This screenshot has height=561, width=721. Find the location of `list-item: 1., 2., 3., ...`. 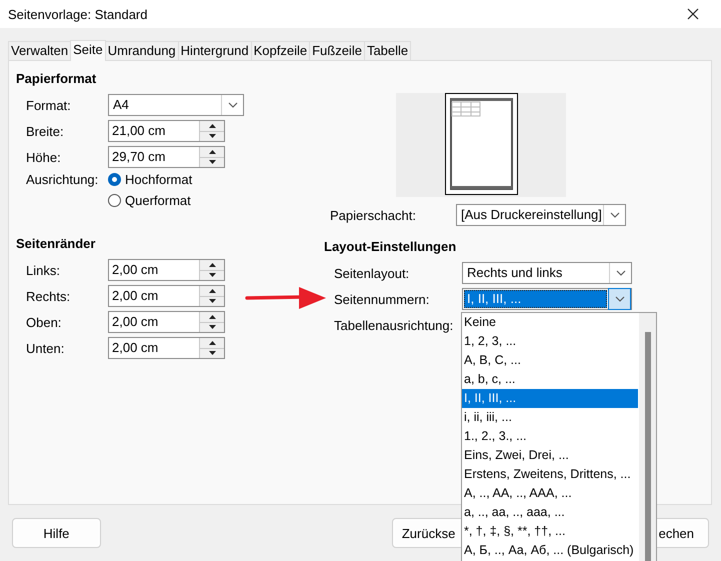

list-item: 1., 2., 3., ... is located at coordinates (550, 436).